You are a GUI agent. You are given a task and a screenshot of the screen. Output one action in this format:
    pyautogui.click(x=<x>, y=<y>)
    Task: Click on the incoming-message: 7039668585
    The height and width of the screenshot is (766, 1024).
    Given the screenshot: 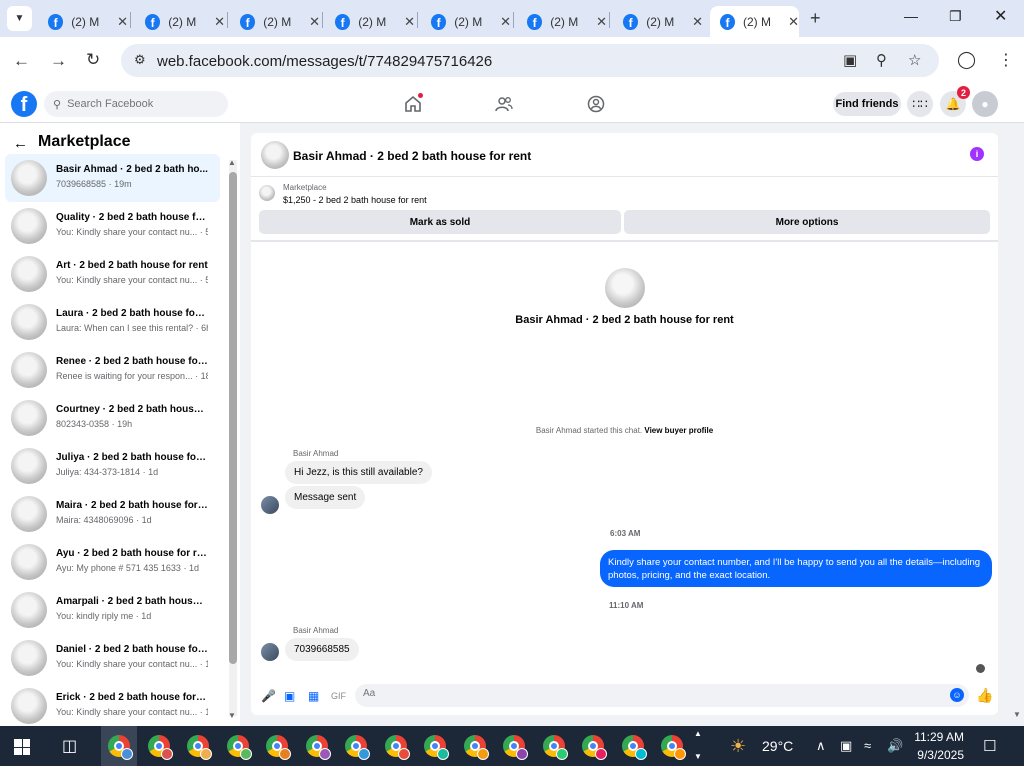 What is the action you would take?
    pyautogui.click(x=322, y=649)
    